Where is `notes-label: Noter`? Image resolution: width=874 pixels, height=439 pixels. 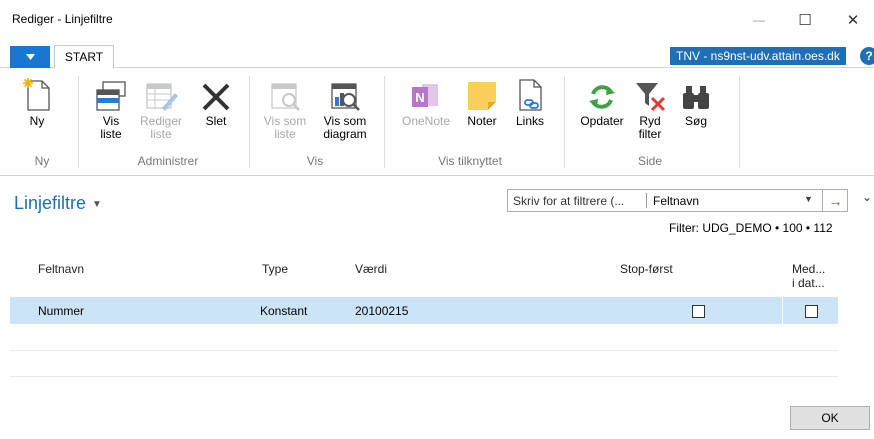
notes-label: Noter is located at coordinates (482, 121).